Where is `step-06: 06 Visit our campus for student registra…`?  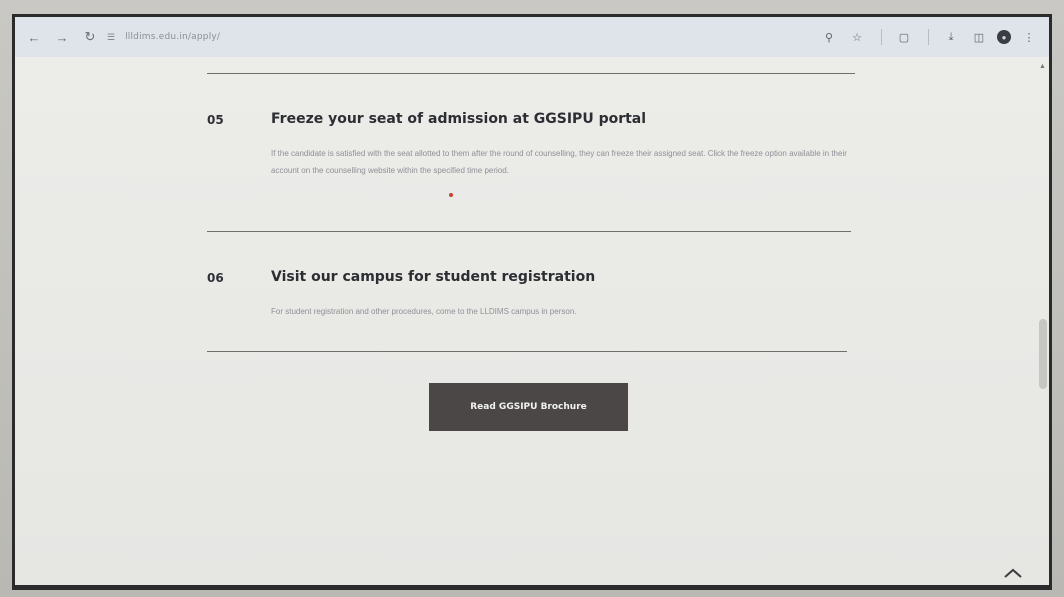
step-06: 06 Visit our campus for student registra… is located at coordinates (532, 305).